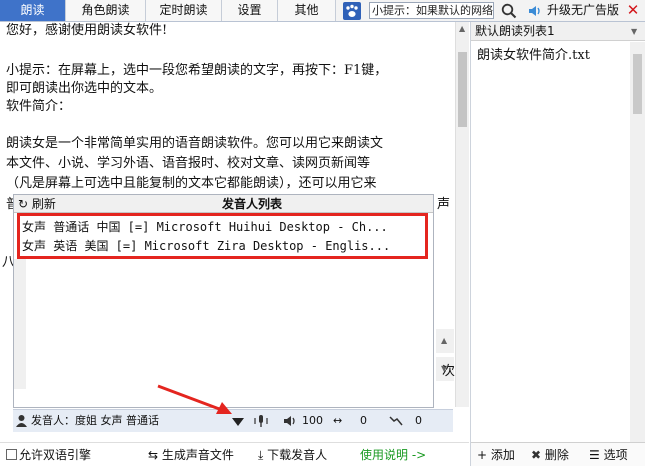 Image resolution: width=645 pixels, height=466 pixels. Describe the element at coordinates (106, 10) in the screenshot. I see `tab-role-read: 角色朗读` at that location.